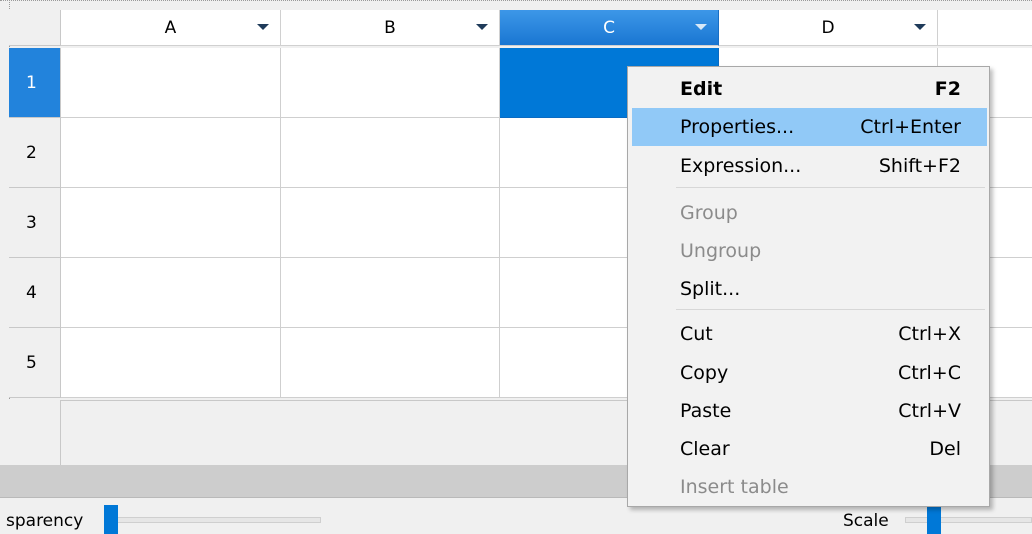 Image resolution: width=1032 pixels, height=534 pixels. I want to click on cell-a4, so click(171, 293).